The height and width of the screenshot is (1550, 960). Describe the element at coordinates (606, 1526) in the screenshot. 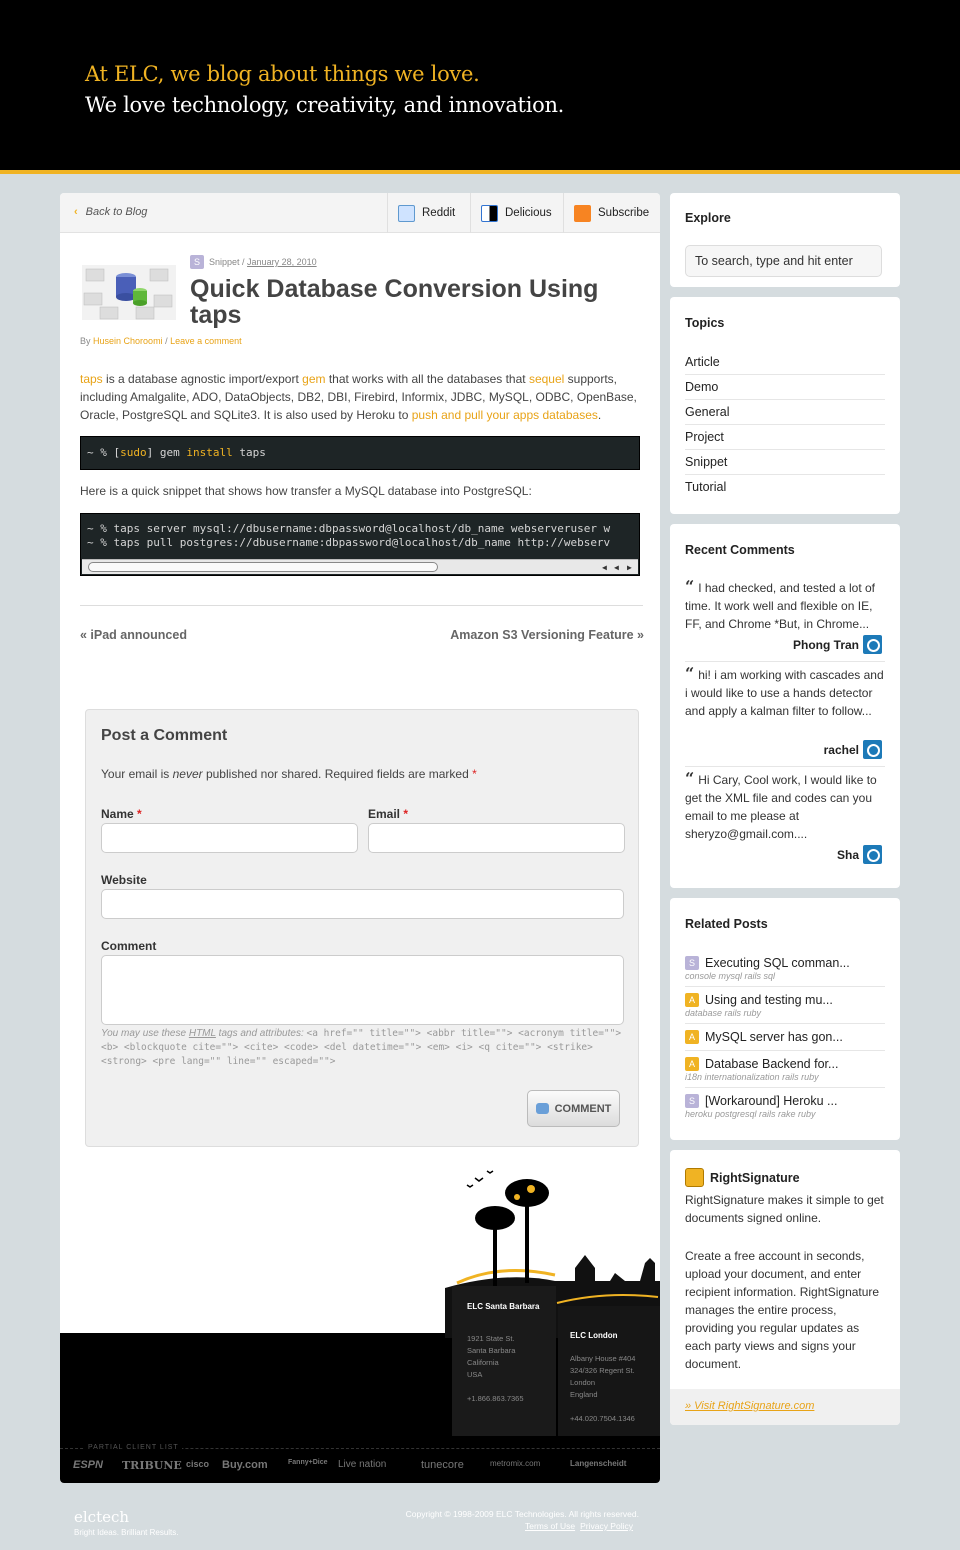

I see `privacy-link: Privacy Policy` at that location.